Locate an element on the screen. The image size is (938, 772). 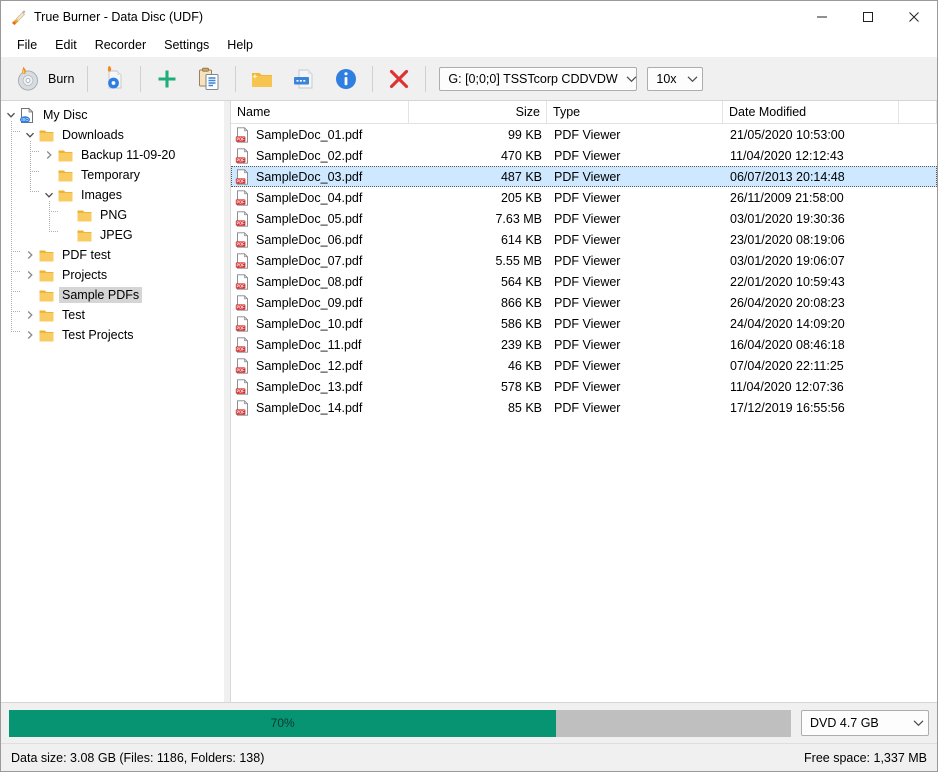
new-folder-button is located at coordinates (262, 79).